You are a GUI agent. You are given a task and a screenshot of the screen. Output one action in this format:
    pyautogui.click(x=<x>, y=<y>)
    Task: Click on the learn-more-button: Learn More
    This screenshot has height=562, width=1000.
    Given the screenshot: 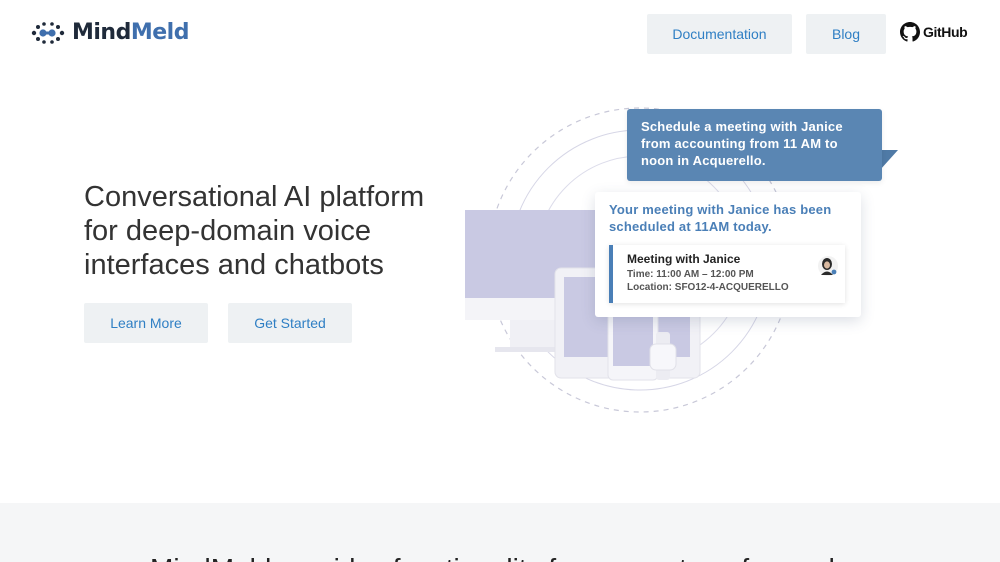 What is the action you would take?
    pyautogui.click(x=146, y=323)
    